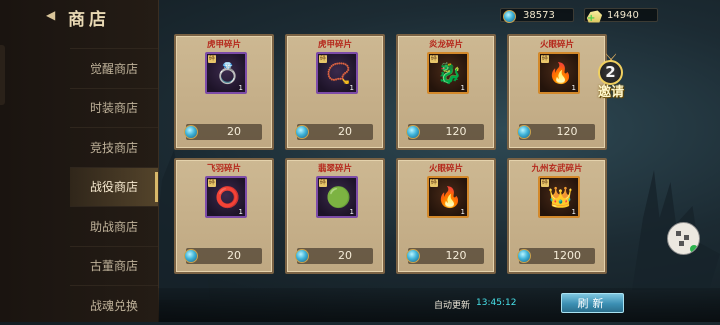 The image size is (720, 325). Describe the element at coordinates (694, 249) in the screenshot. I see `online-badge-icon` at that location.